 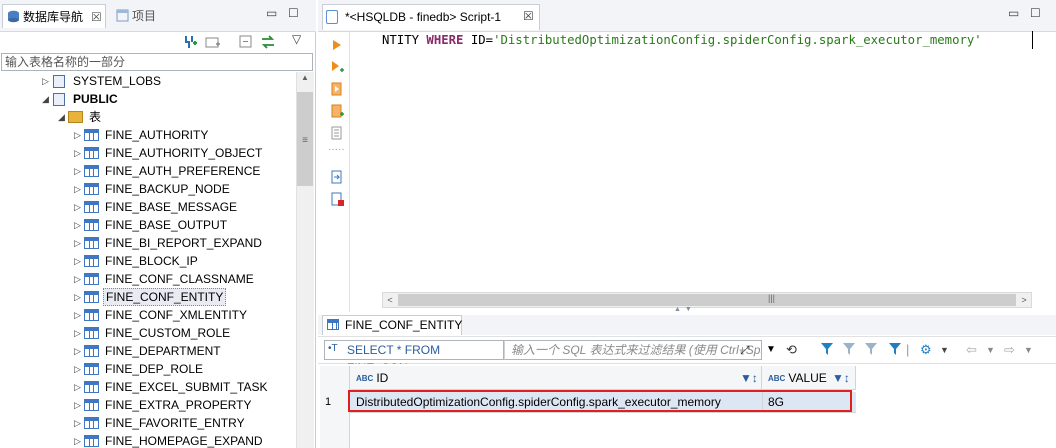 I want to click on column-header-value: ABC VALUE ▼↕, so click(x=809, y=378).